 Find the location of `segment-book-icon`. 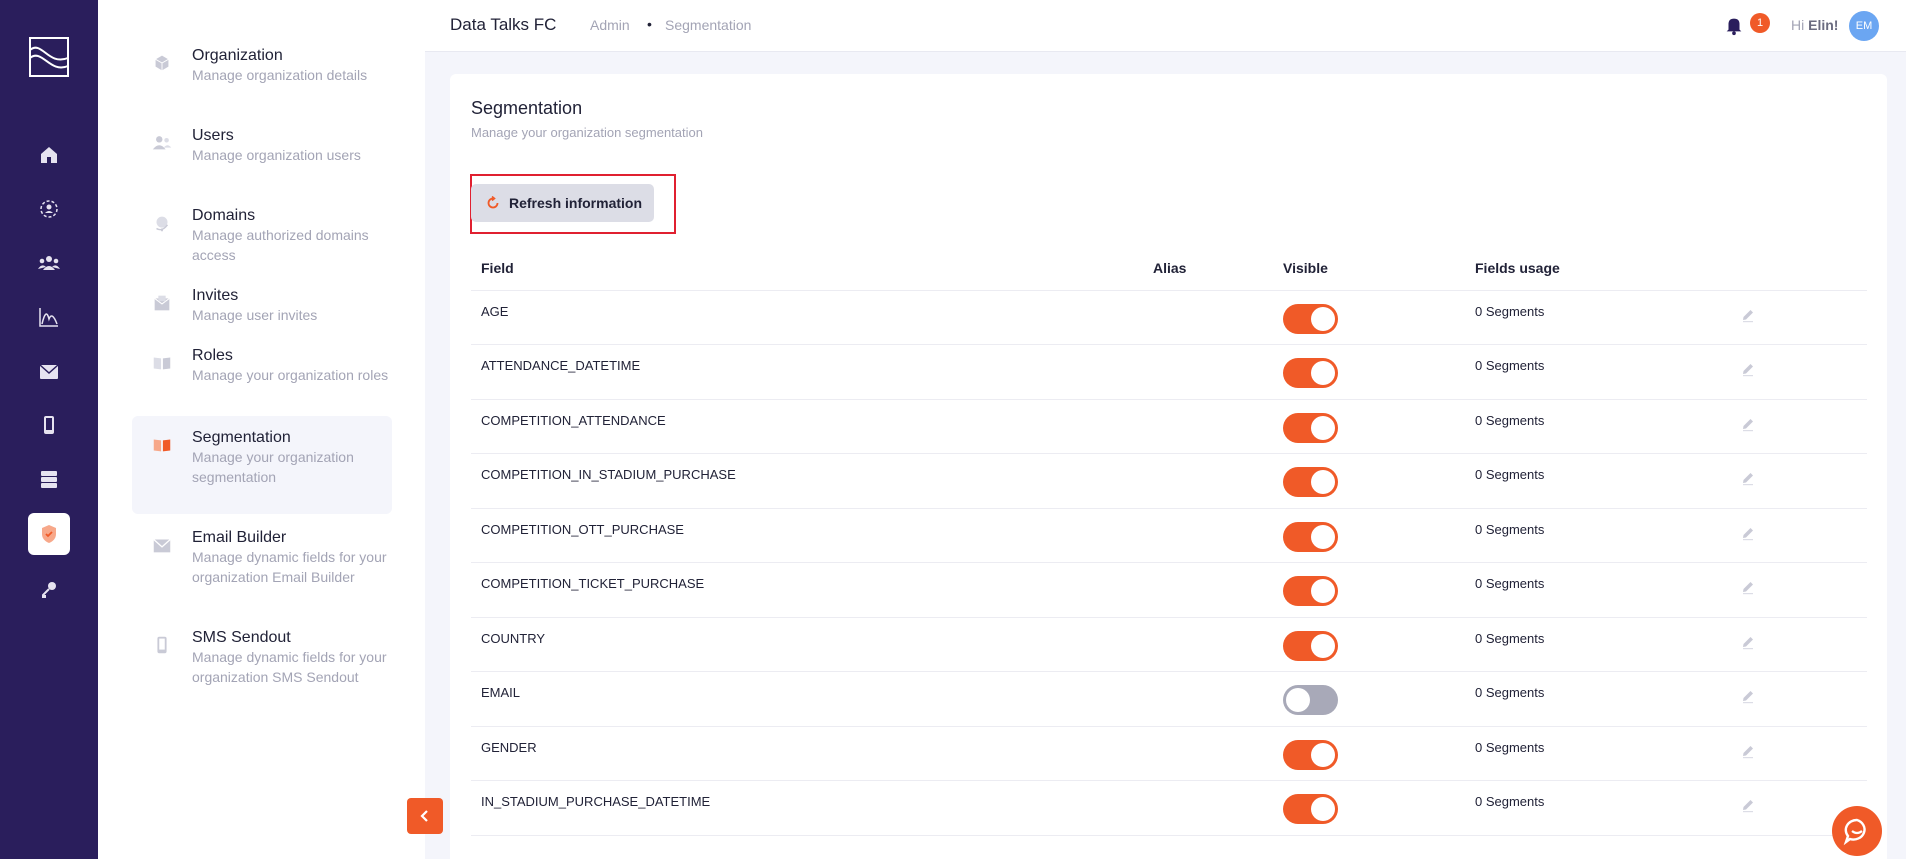

segment-book-icon is located at coordinates (162, 445).